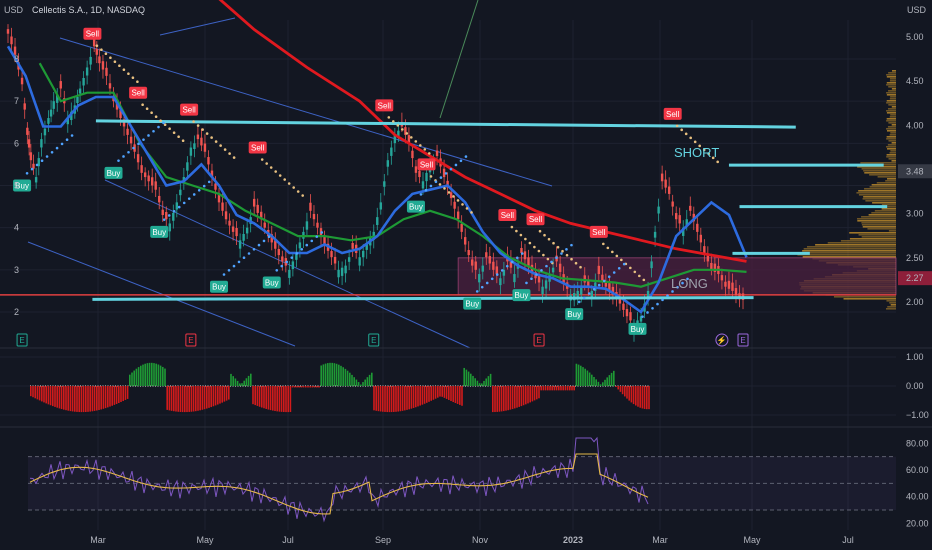 This screenshot has height=550, width=932. Describe the element at coordinates (383, 540) in the screenshot. I see `x-tick-label: Sep` at that location.